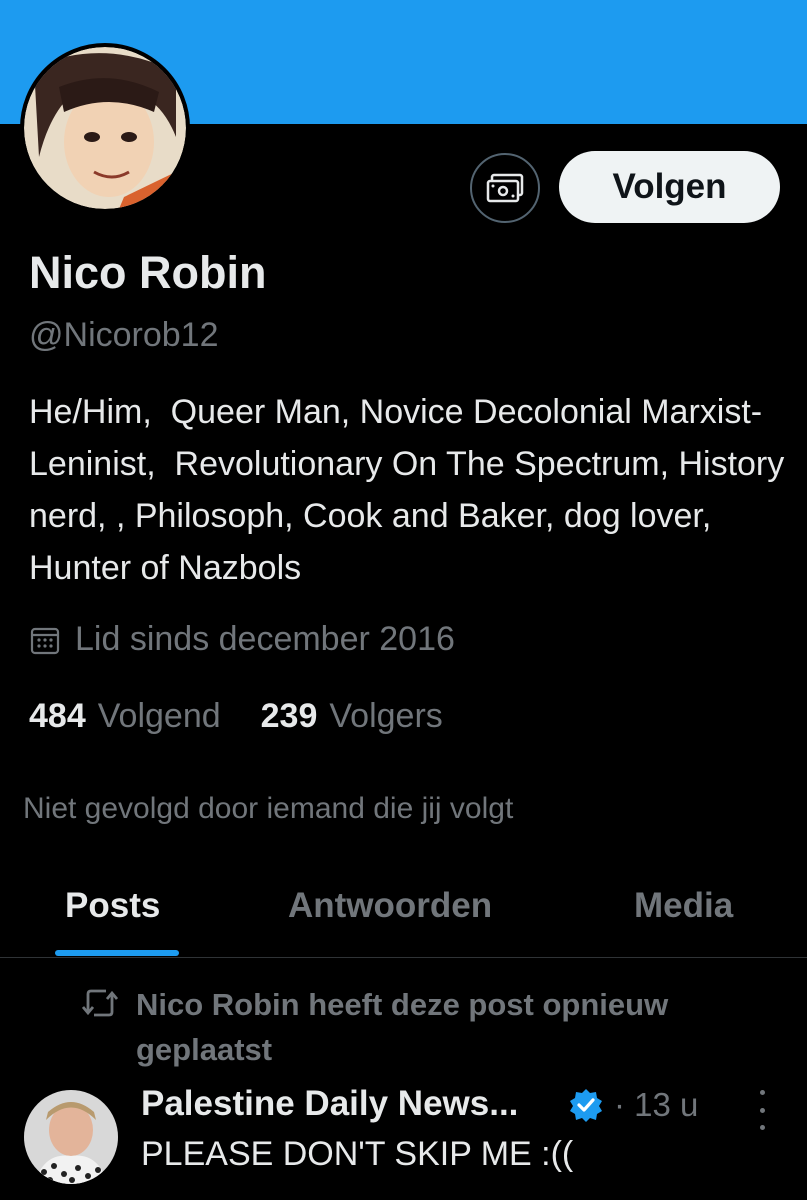  I want to click on verified-badge-icon, so click(586, 1105).